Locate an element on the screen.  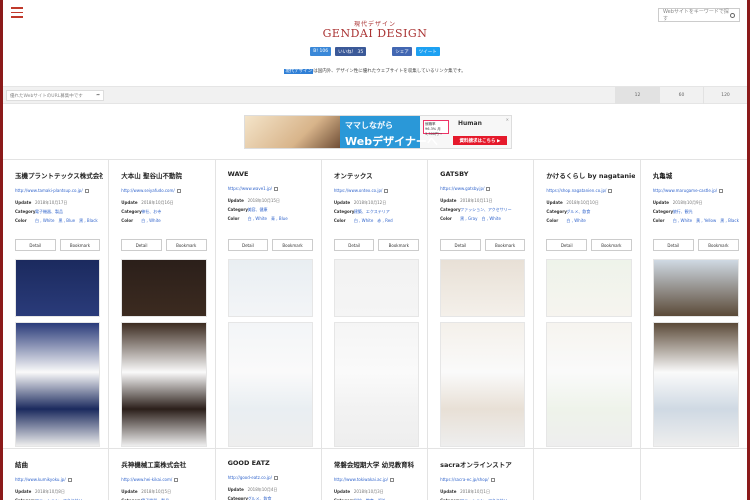
site-category: 建築、エクステリア is located at coordinates (372, 212).